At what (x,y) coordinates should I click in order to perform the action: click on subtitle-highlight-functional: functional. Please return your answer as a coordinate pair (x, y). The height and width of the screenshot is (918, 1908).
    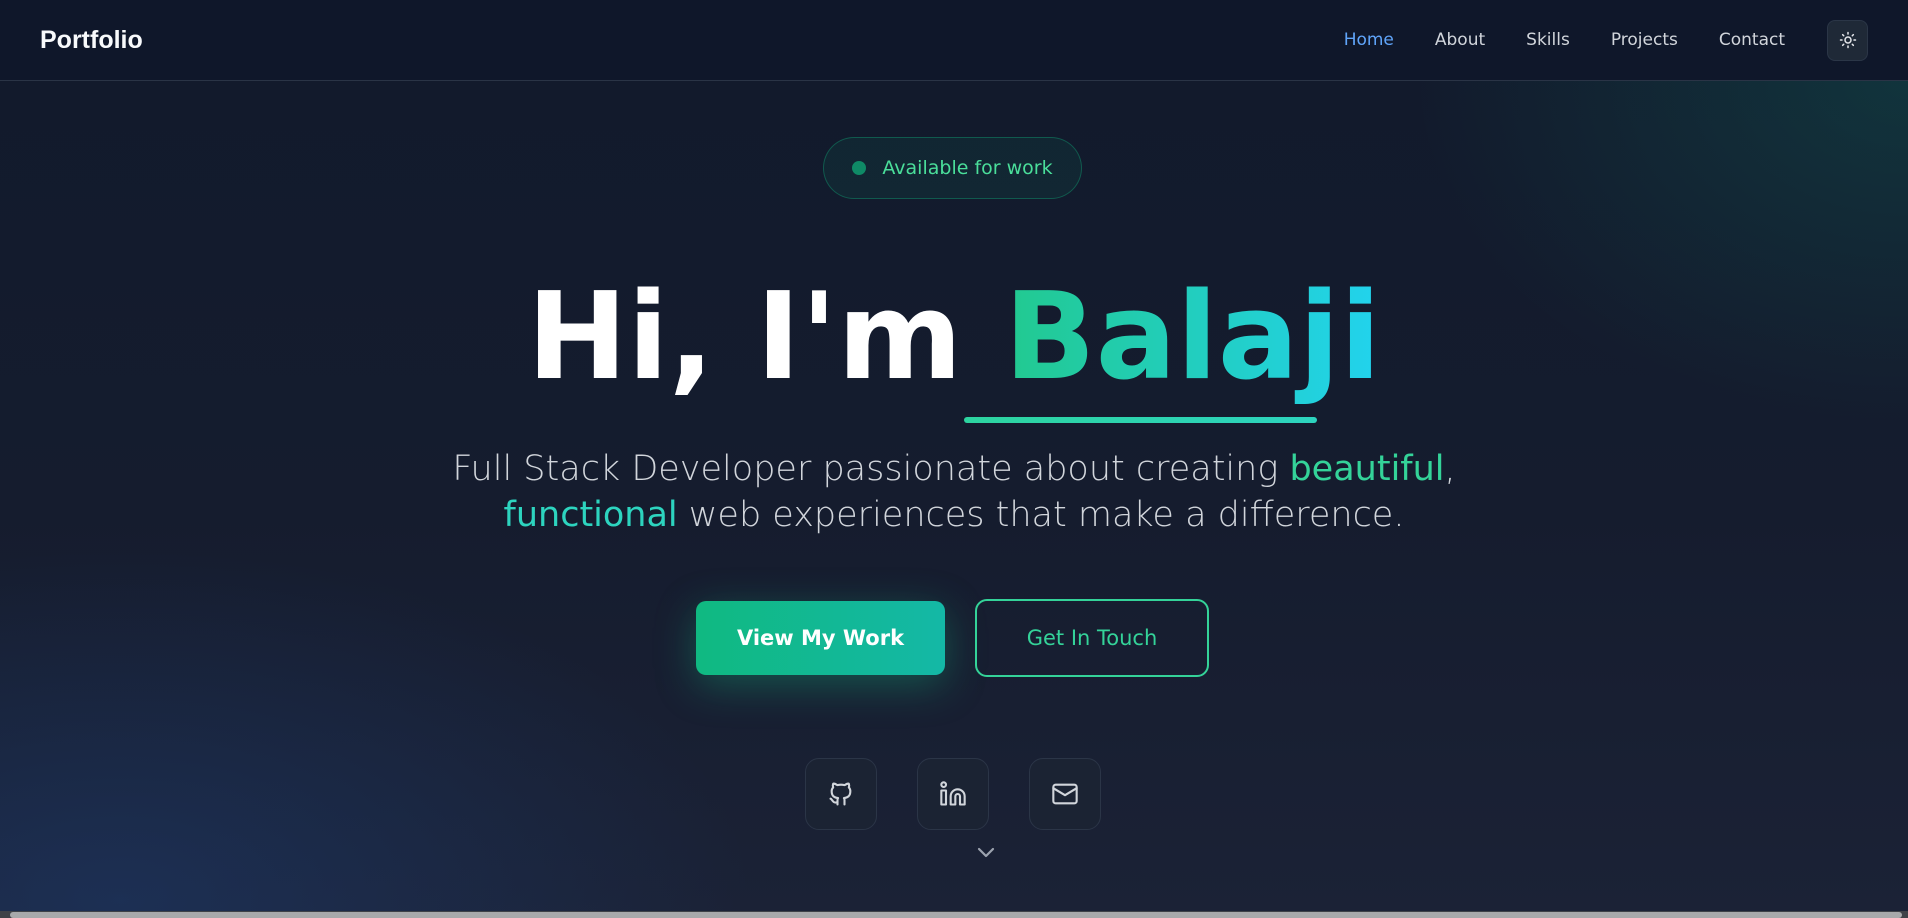
    Looking at the image, I should click on (590, 515).